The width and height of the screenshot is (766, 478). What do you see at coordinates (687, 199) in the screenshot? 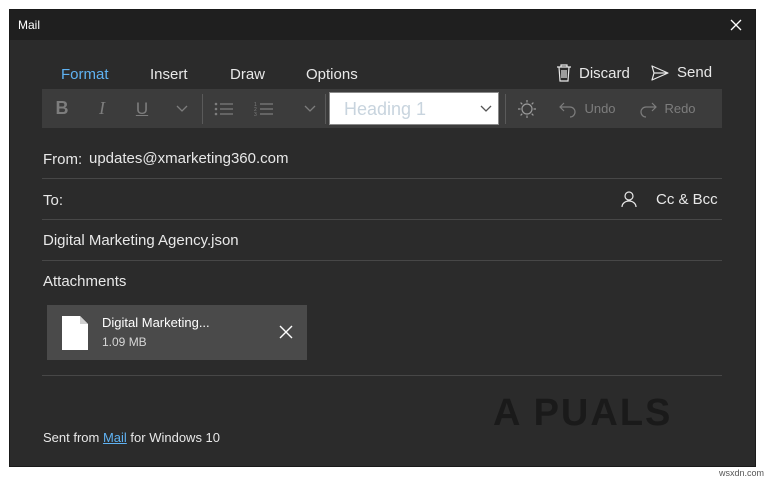
I see `cc-bcc-button: Cc & Bcc` at bounding box center [687, 199].